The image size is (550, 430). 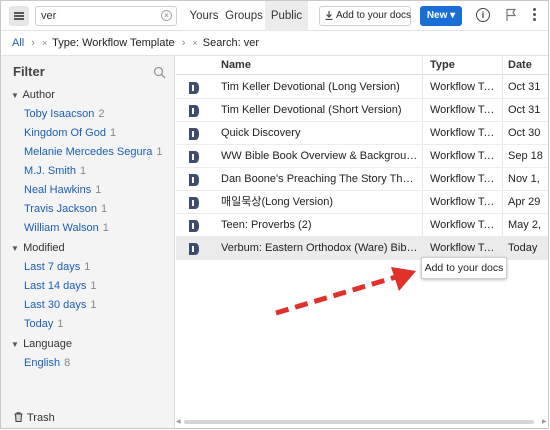 I want to click on tab-public: Public, so click(x=286, y=16).